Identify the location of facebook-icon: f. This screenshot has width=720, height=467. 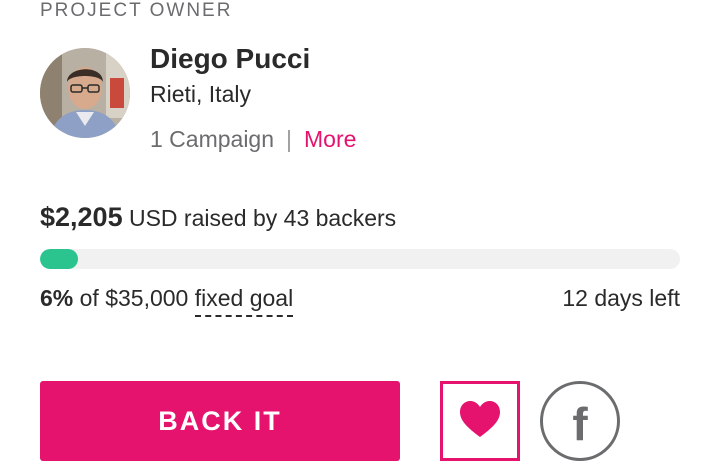
(580, 424).